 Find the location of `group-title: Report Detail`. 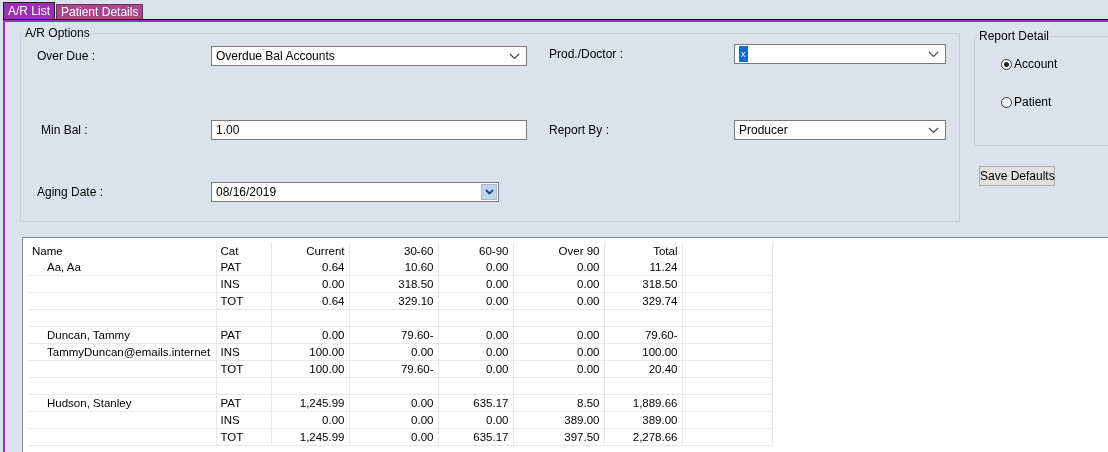

group-title: Report Detail is located at coordinates (1014, 36).